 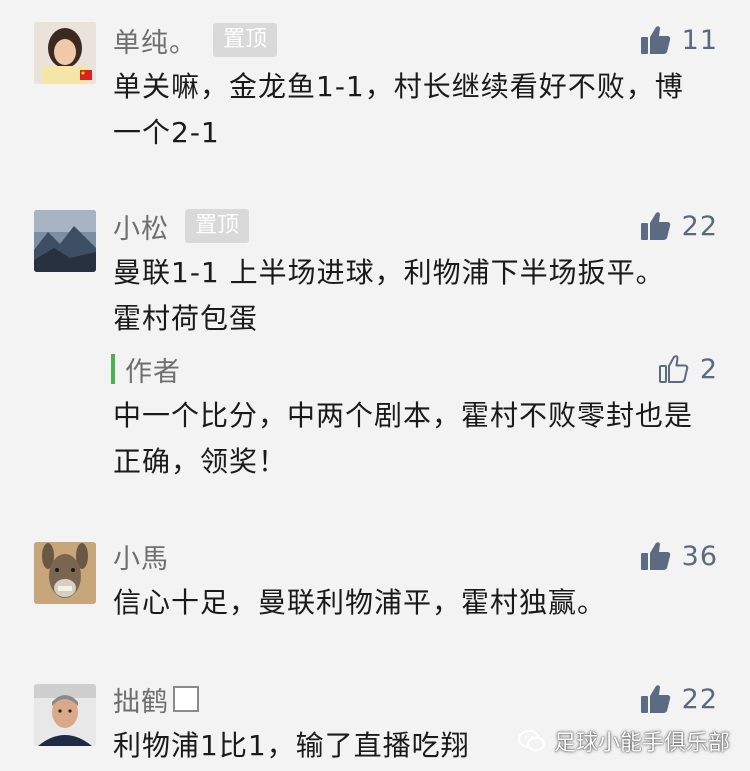 I want to click on like-button: 11, so click(x=679, y=40).